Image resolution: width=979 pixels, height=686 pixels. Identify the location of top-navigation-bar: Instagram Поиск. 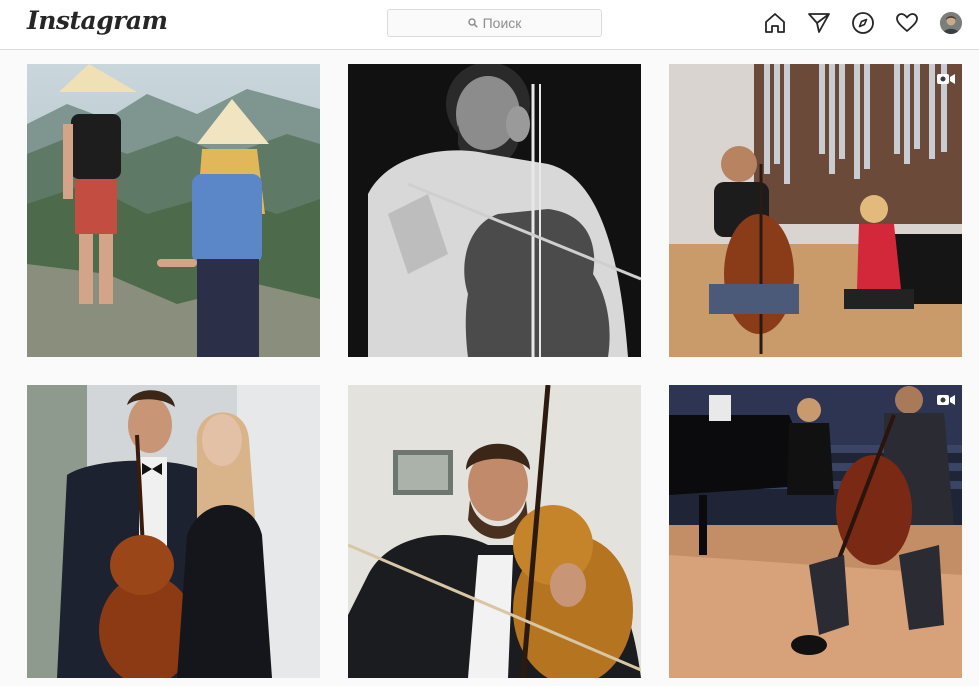
(489, 25).